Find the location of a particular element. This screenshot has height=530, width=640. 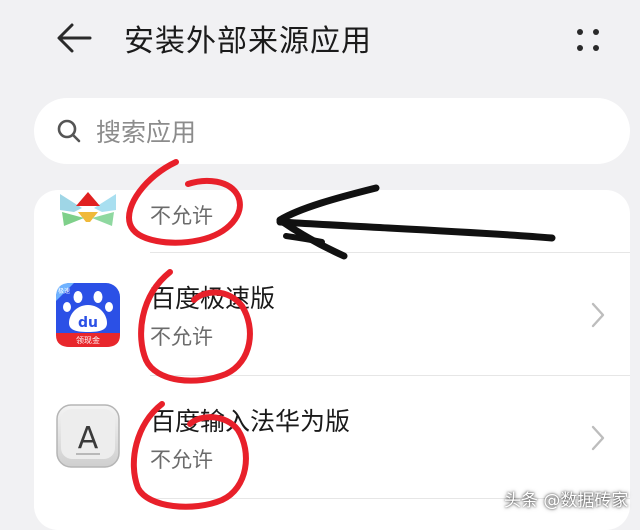

input-icon-letter: A is located at coordinates (88, 438).